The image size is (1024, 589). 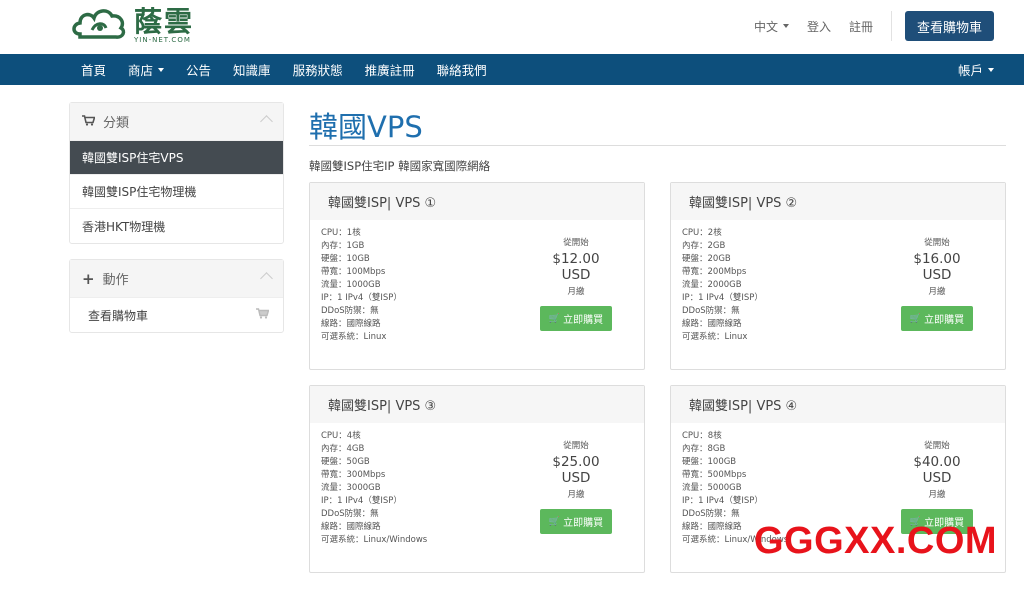 What do you see at coordinates (374, 540) in the screenshot?
I see `product-spec: 可選系統：Linux/Windows` at bounding box center [374, 540].